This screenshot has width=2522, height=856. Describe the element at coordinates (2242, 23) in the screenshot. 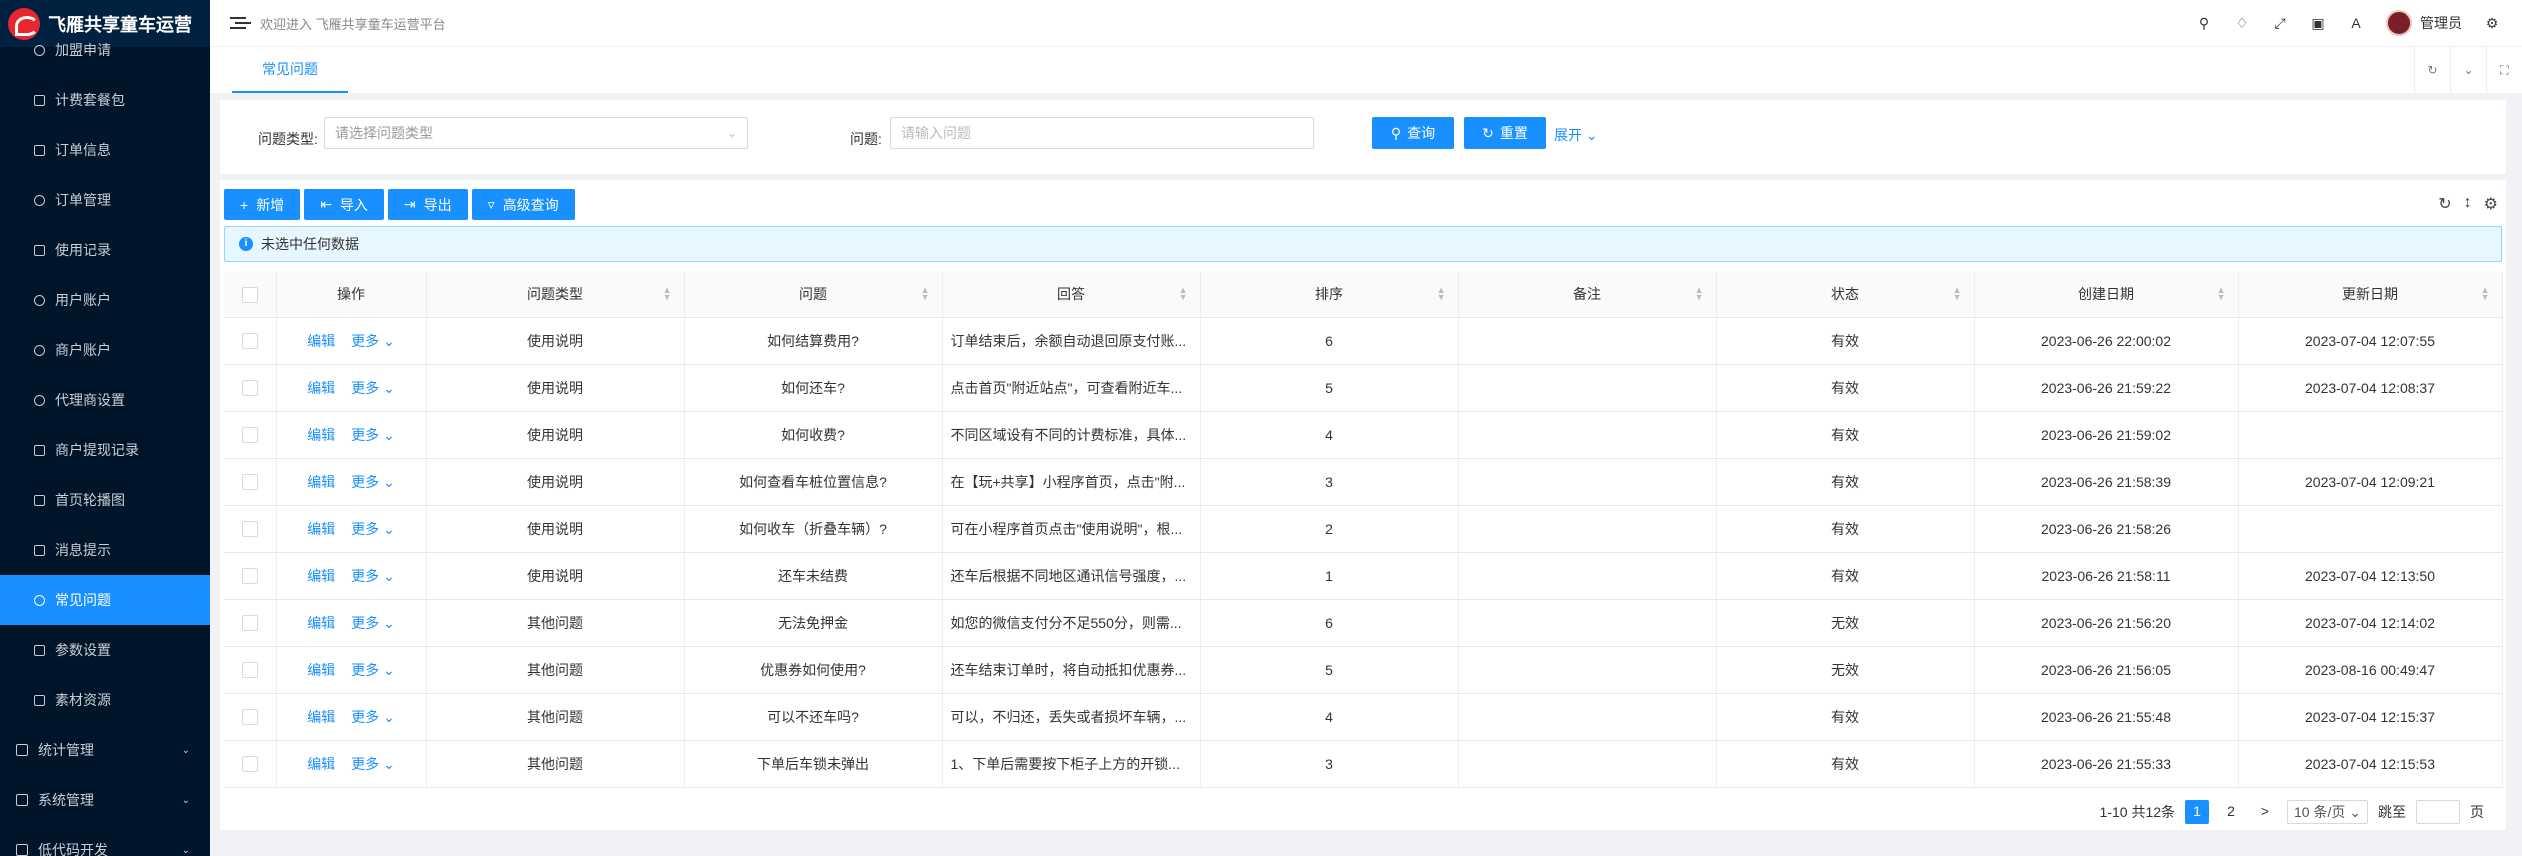

I see `bell-icon: ♢` at that location.